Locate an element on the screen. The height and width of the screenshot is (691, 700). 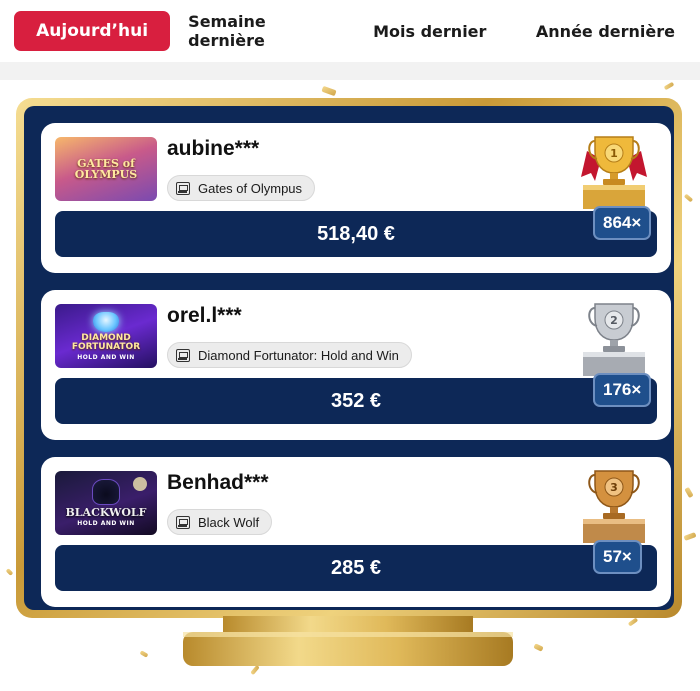
win-amount: 352 € is located at coordinates (356, 400).